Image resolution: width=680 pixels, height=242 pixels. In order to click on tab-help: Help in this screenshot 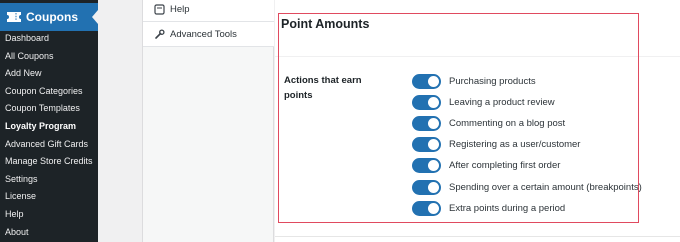, I will do `click(208, 11)`.